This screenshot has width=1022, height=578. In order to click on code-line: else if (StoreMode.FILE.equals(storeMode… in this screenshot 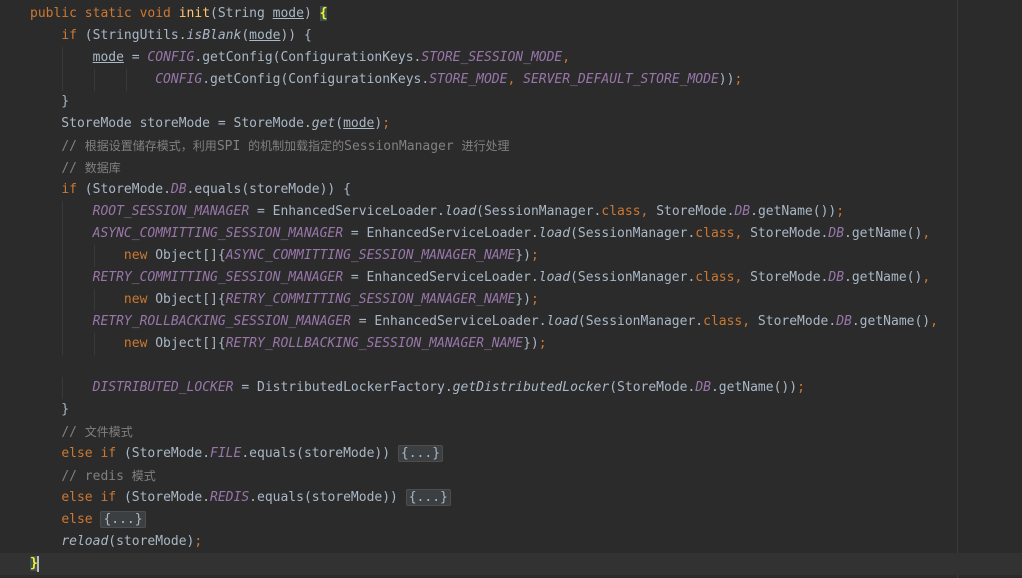, I will do `click(511, 454)`.